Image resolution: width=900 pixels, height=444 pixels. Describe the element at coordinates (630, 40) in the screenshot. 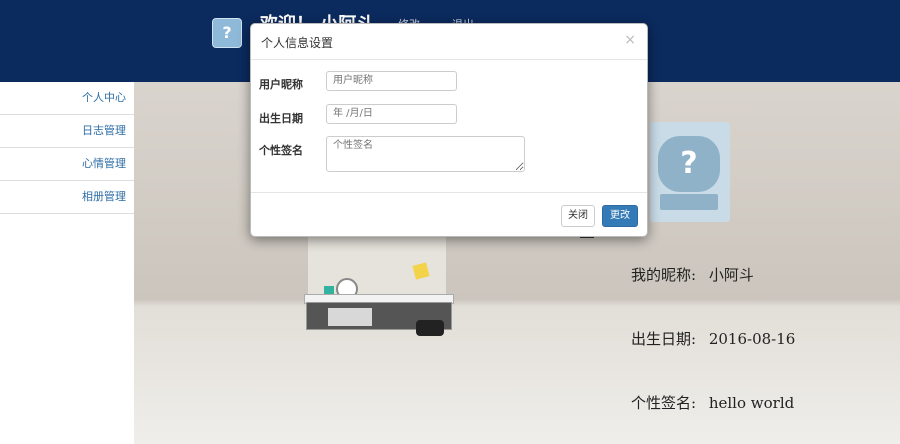

I see `close-icon: ×` at that location.